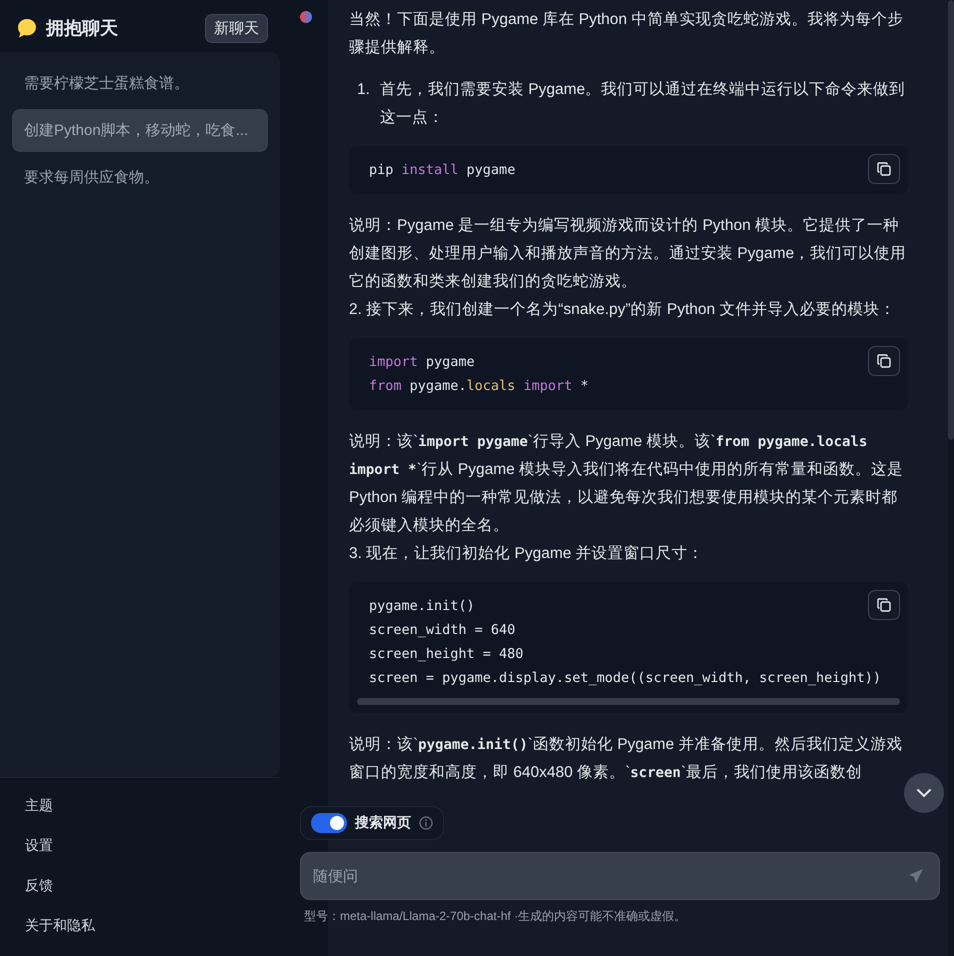 This screenshot has height=956, width=954. I want to click on app-title: 拥抱聊天, so click(82, 28).